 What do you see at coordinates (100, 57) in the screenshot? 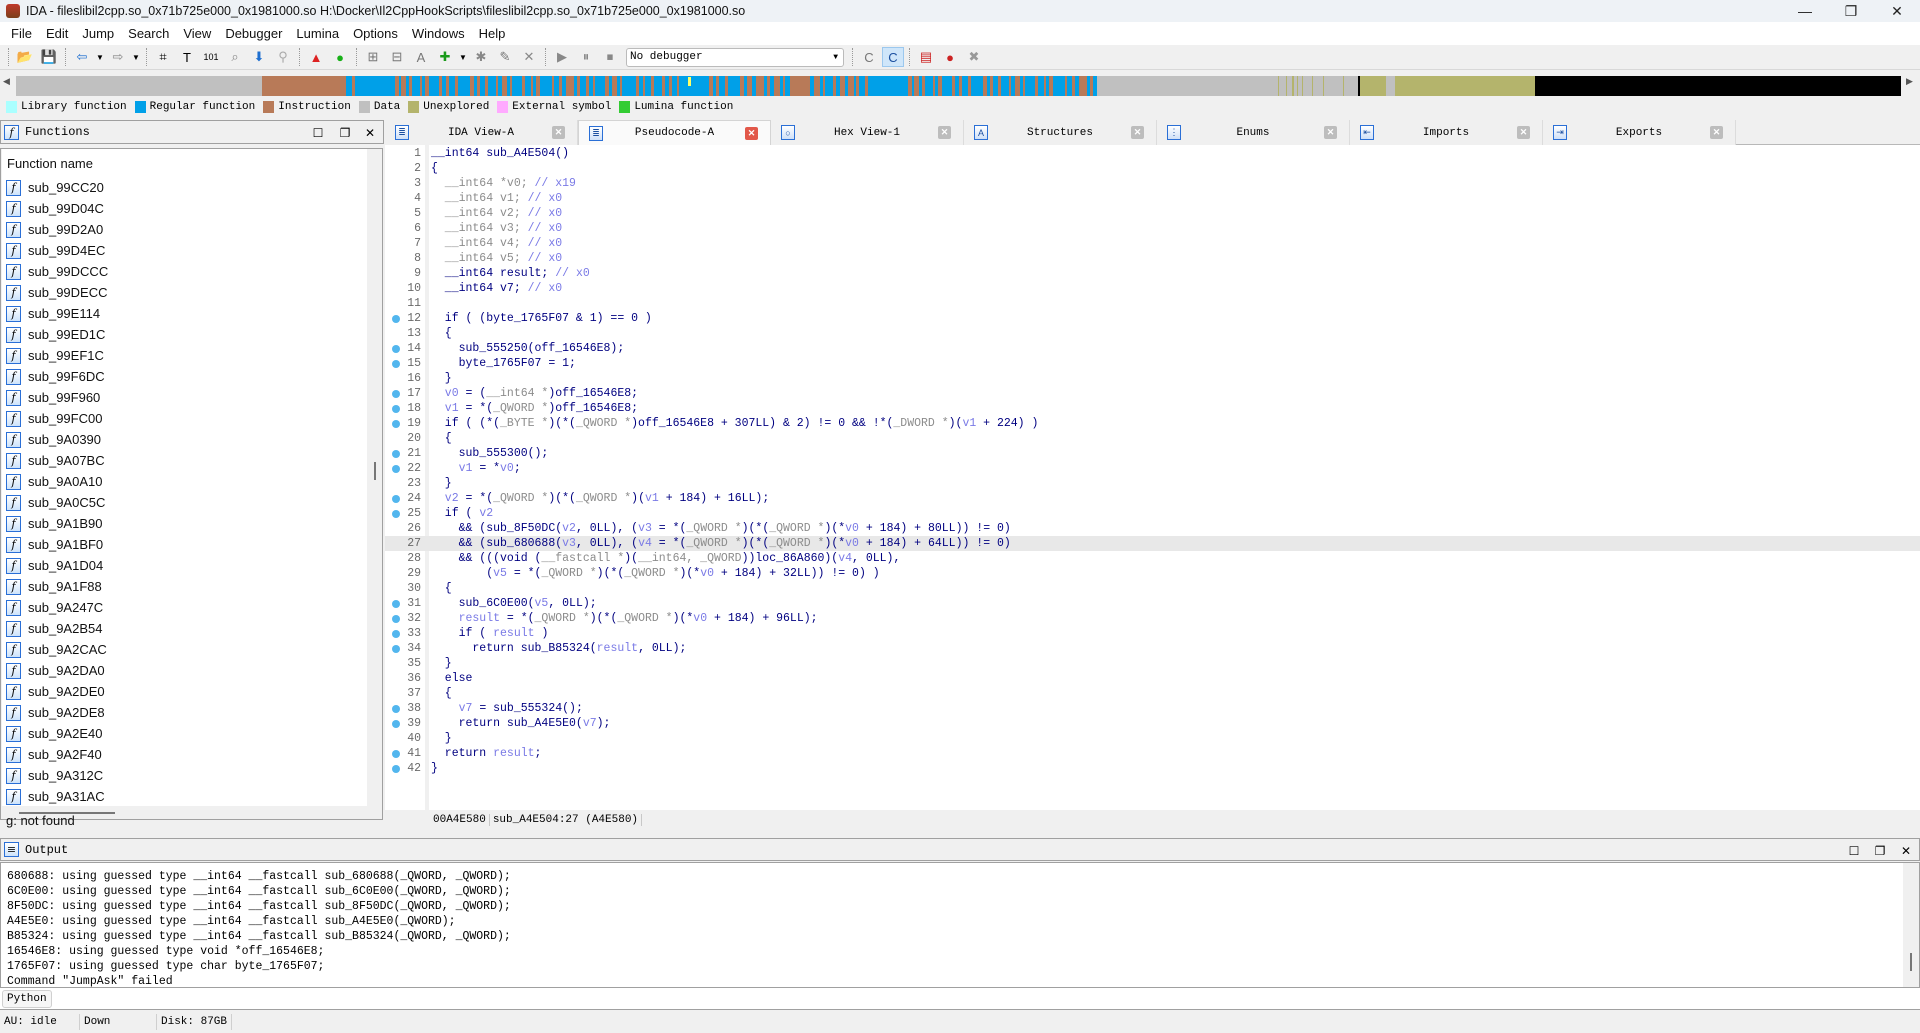
I see `back-dropdown-icon: ▼` at bounding box center [100, 57].